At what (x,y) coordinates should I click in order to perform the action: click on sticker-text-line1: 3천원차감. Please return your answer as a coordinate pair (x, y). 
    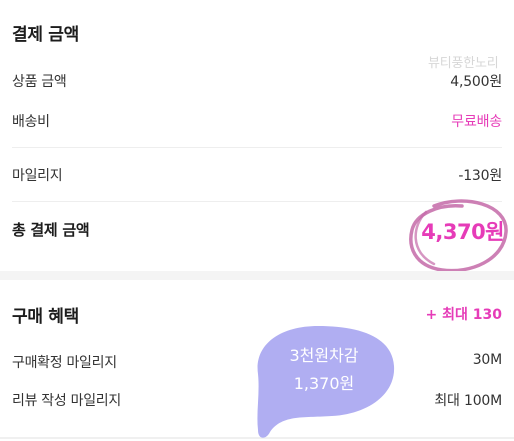
    Looking at the image, I should click on (324, 355).